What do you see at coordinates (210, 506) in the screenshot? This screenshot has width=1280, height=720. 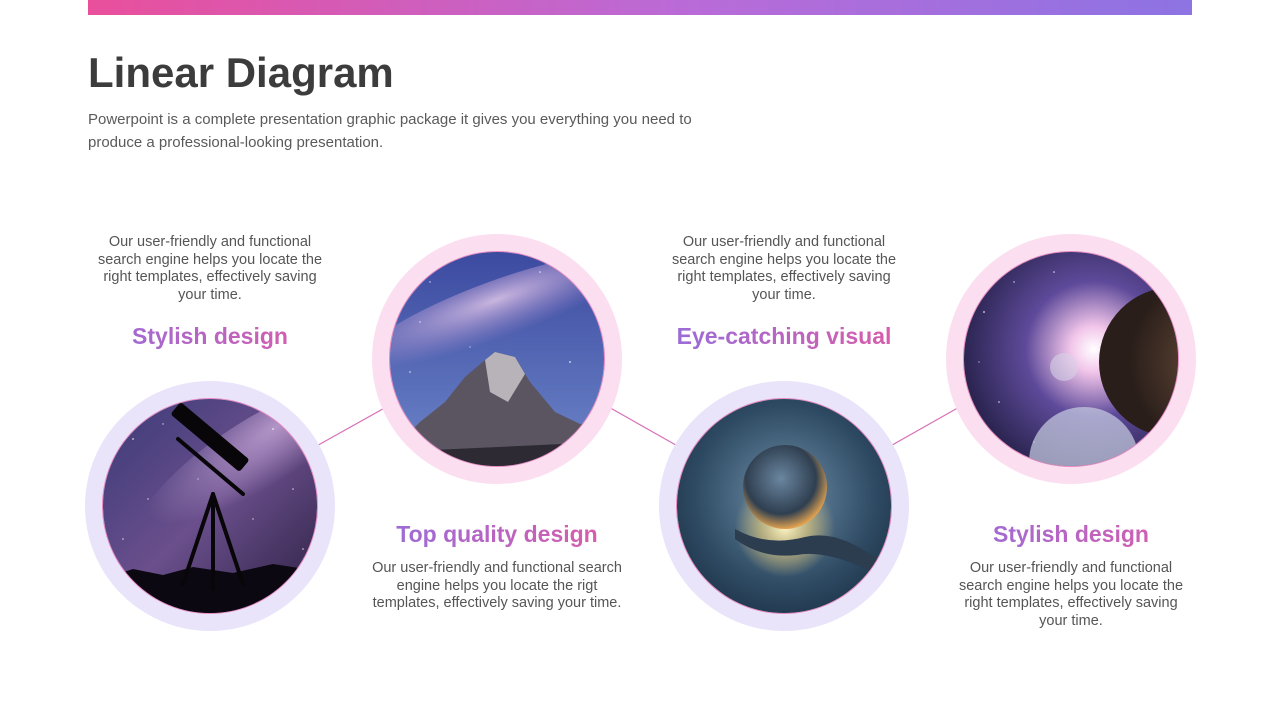 I see `step-1-photo-telescope` at bounding box center [210, 506].